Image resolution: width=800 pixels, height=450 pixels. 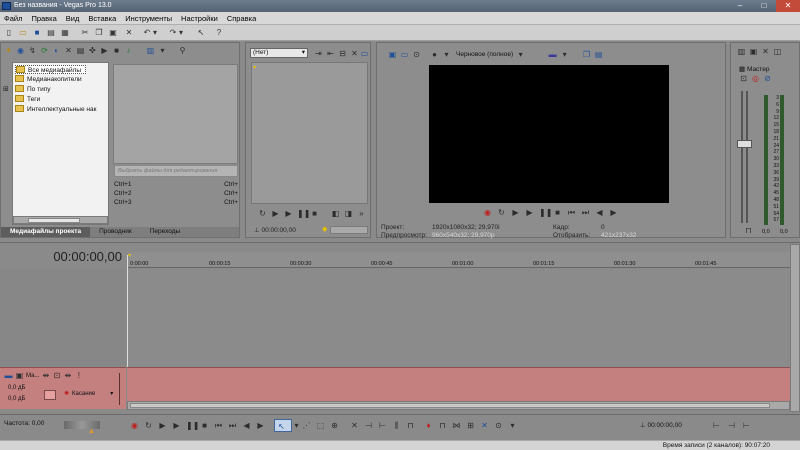 I want to click on selection-length-icon: ⊢, so click(x=746, y=425).